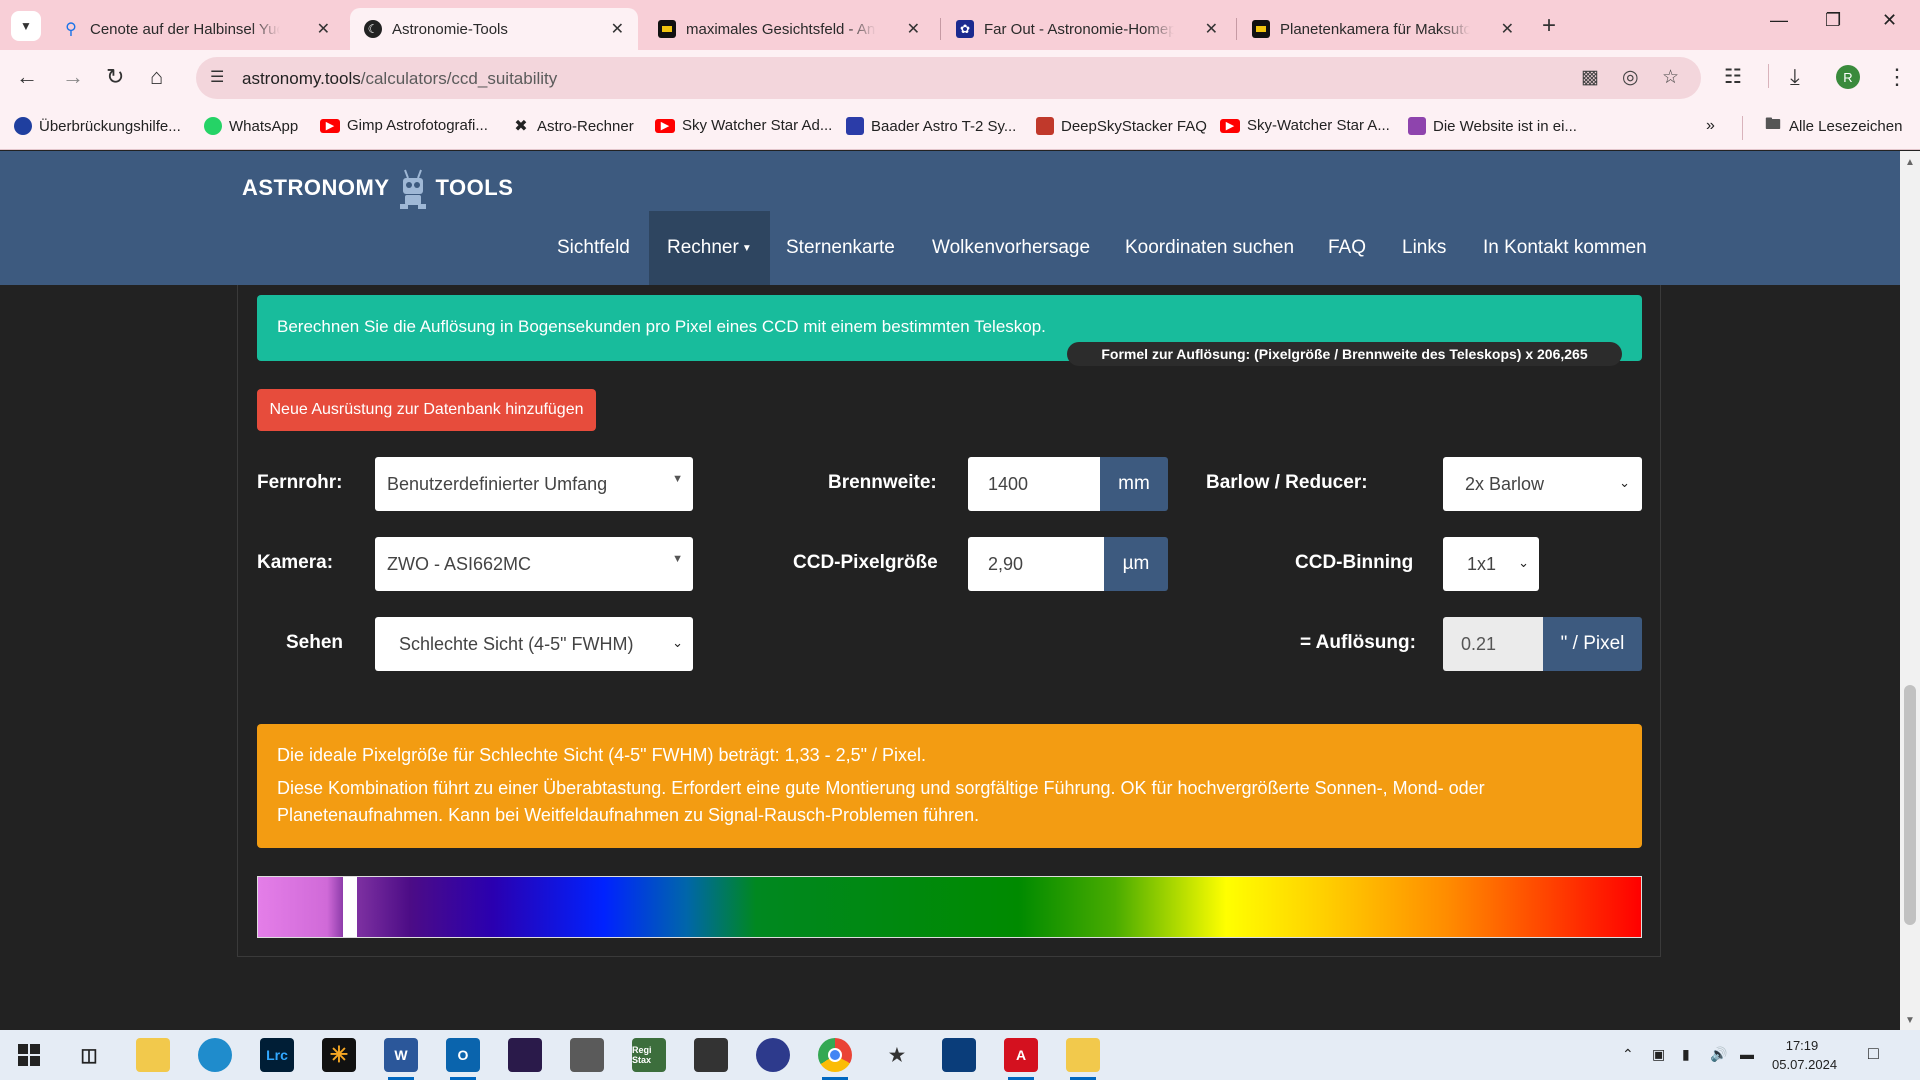 This screenshot has height=1080, width=1920. I want to click on start-icon, so click(29, 1055).